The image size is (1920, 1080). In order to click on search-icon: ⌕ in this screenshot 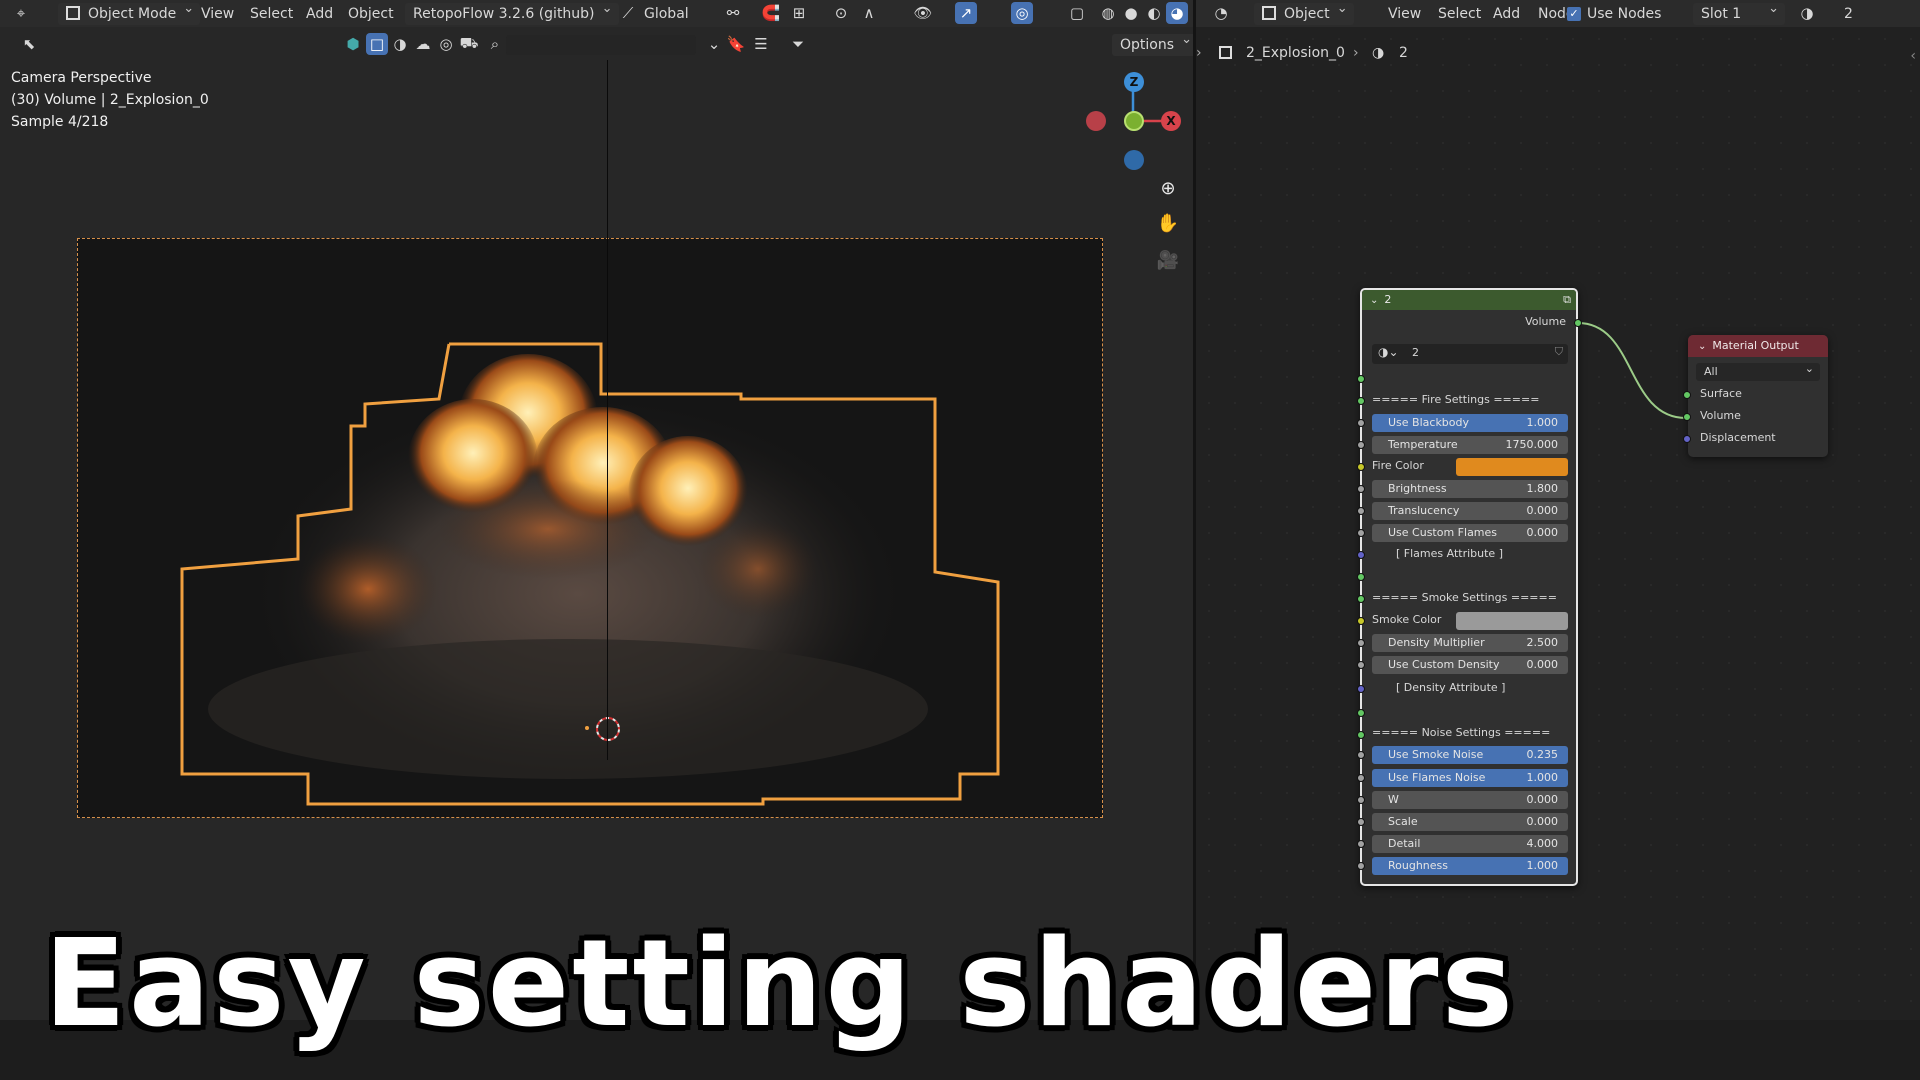, I will do `click(495, 44)`.